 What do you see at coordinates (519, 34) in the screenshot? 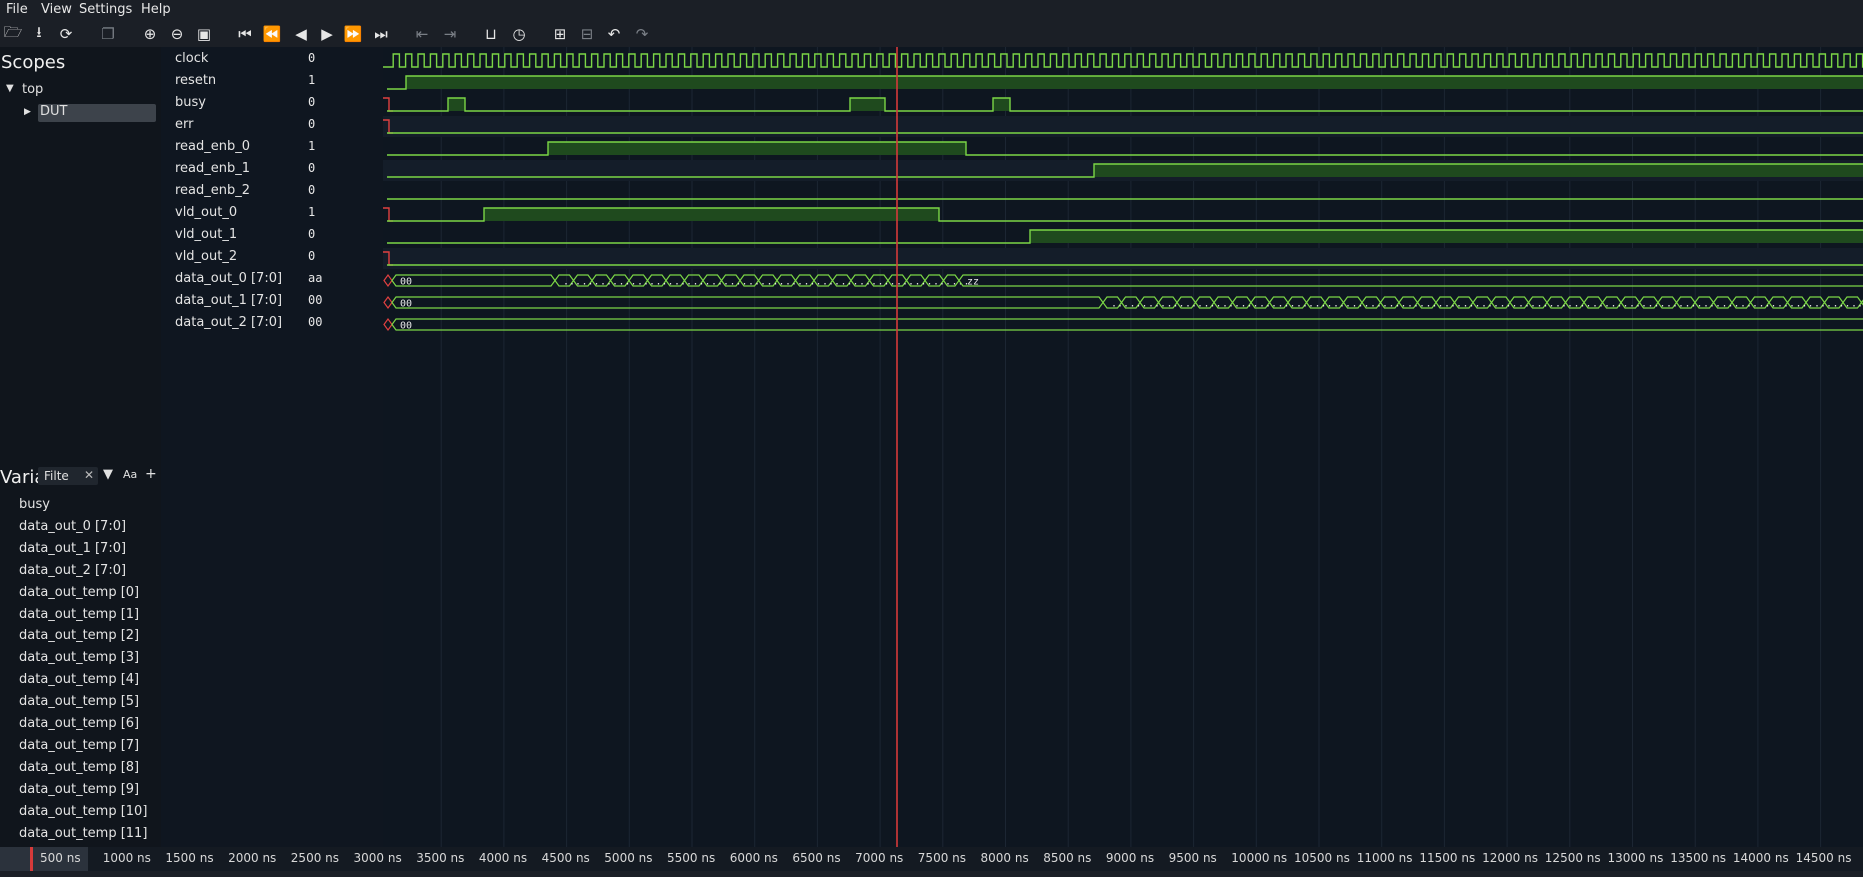
I see `clock-icon: ◷` at bounding box center [519, 34].